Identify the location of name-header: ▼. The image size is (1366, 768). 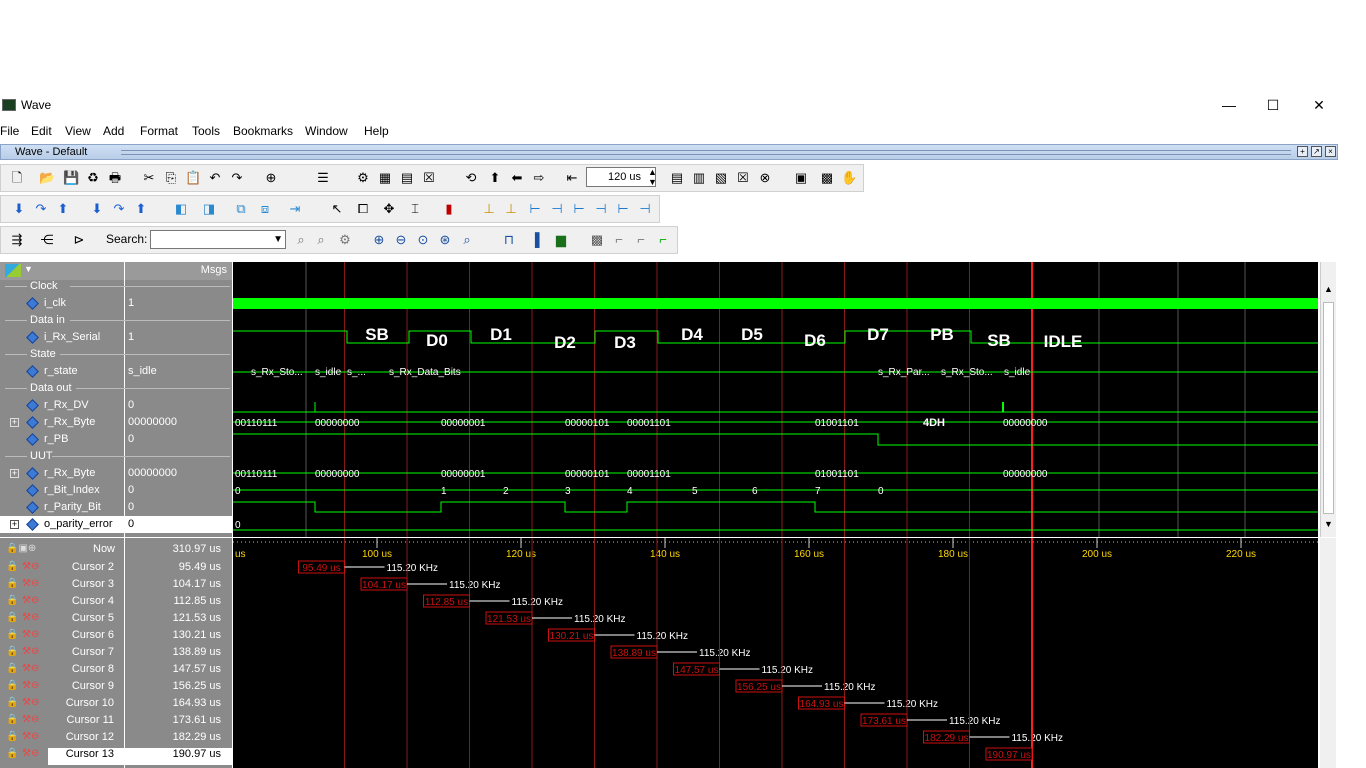
(62, 271).